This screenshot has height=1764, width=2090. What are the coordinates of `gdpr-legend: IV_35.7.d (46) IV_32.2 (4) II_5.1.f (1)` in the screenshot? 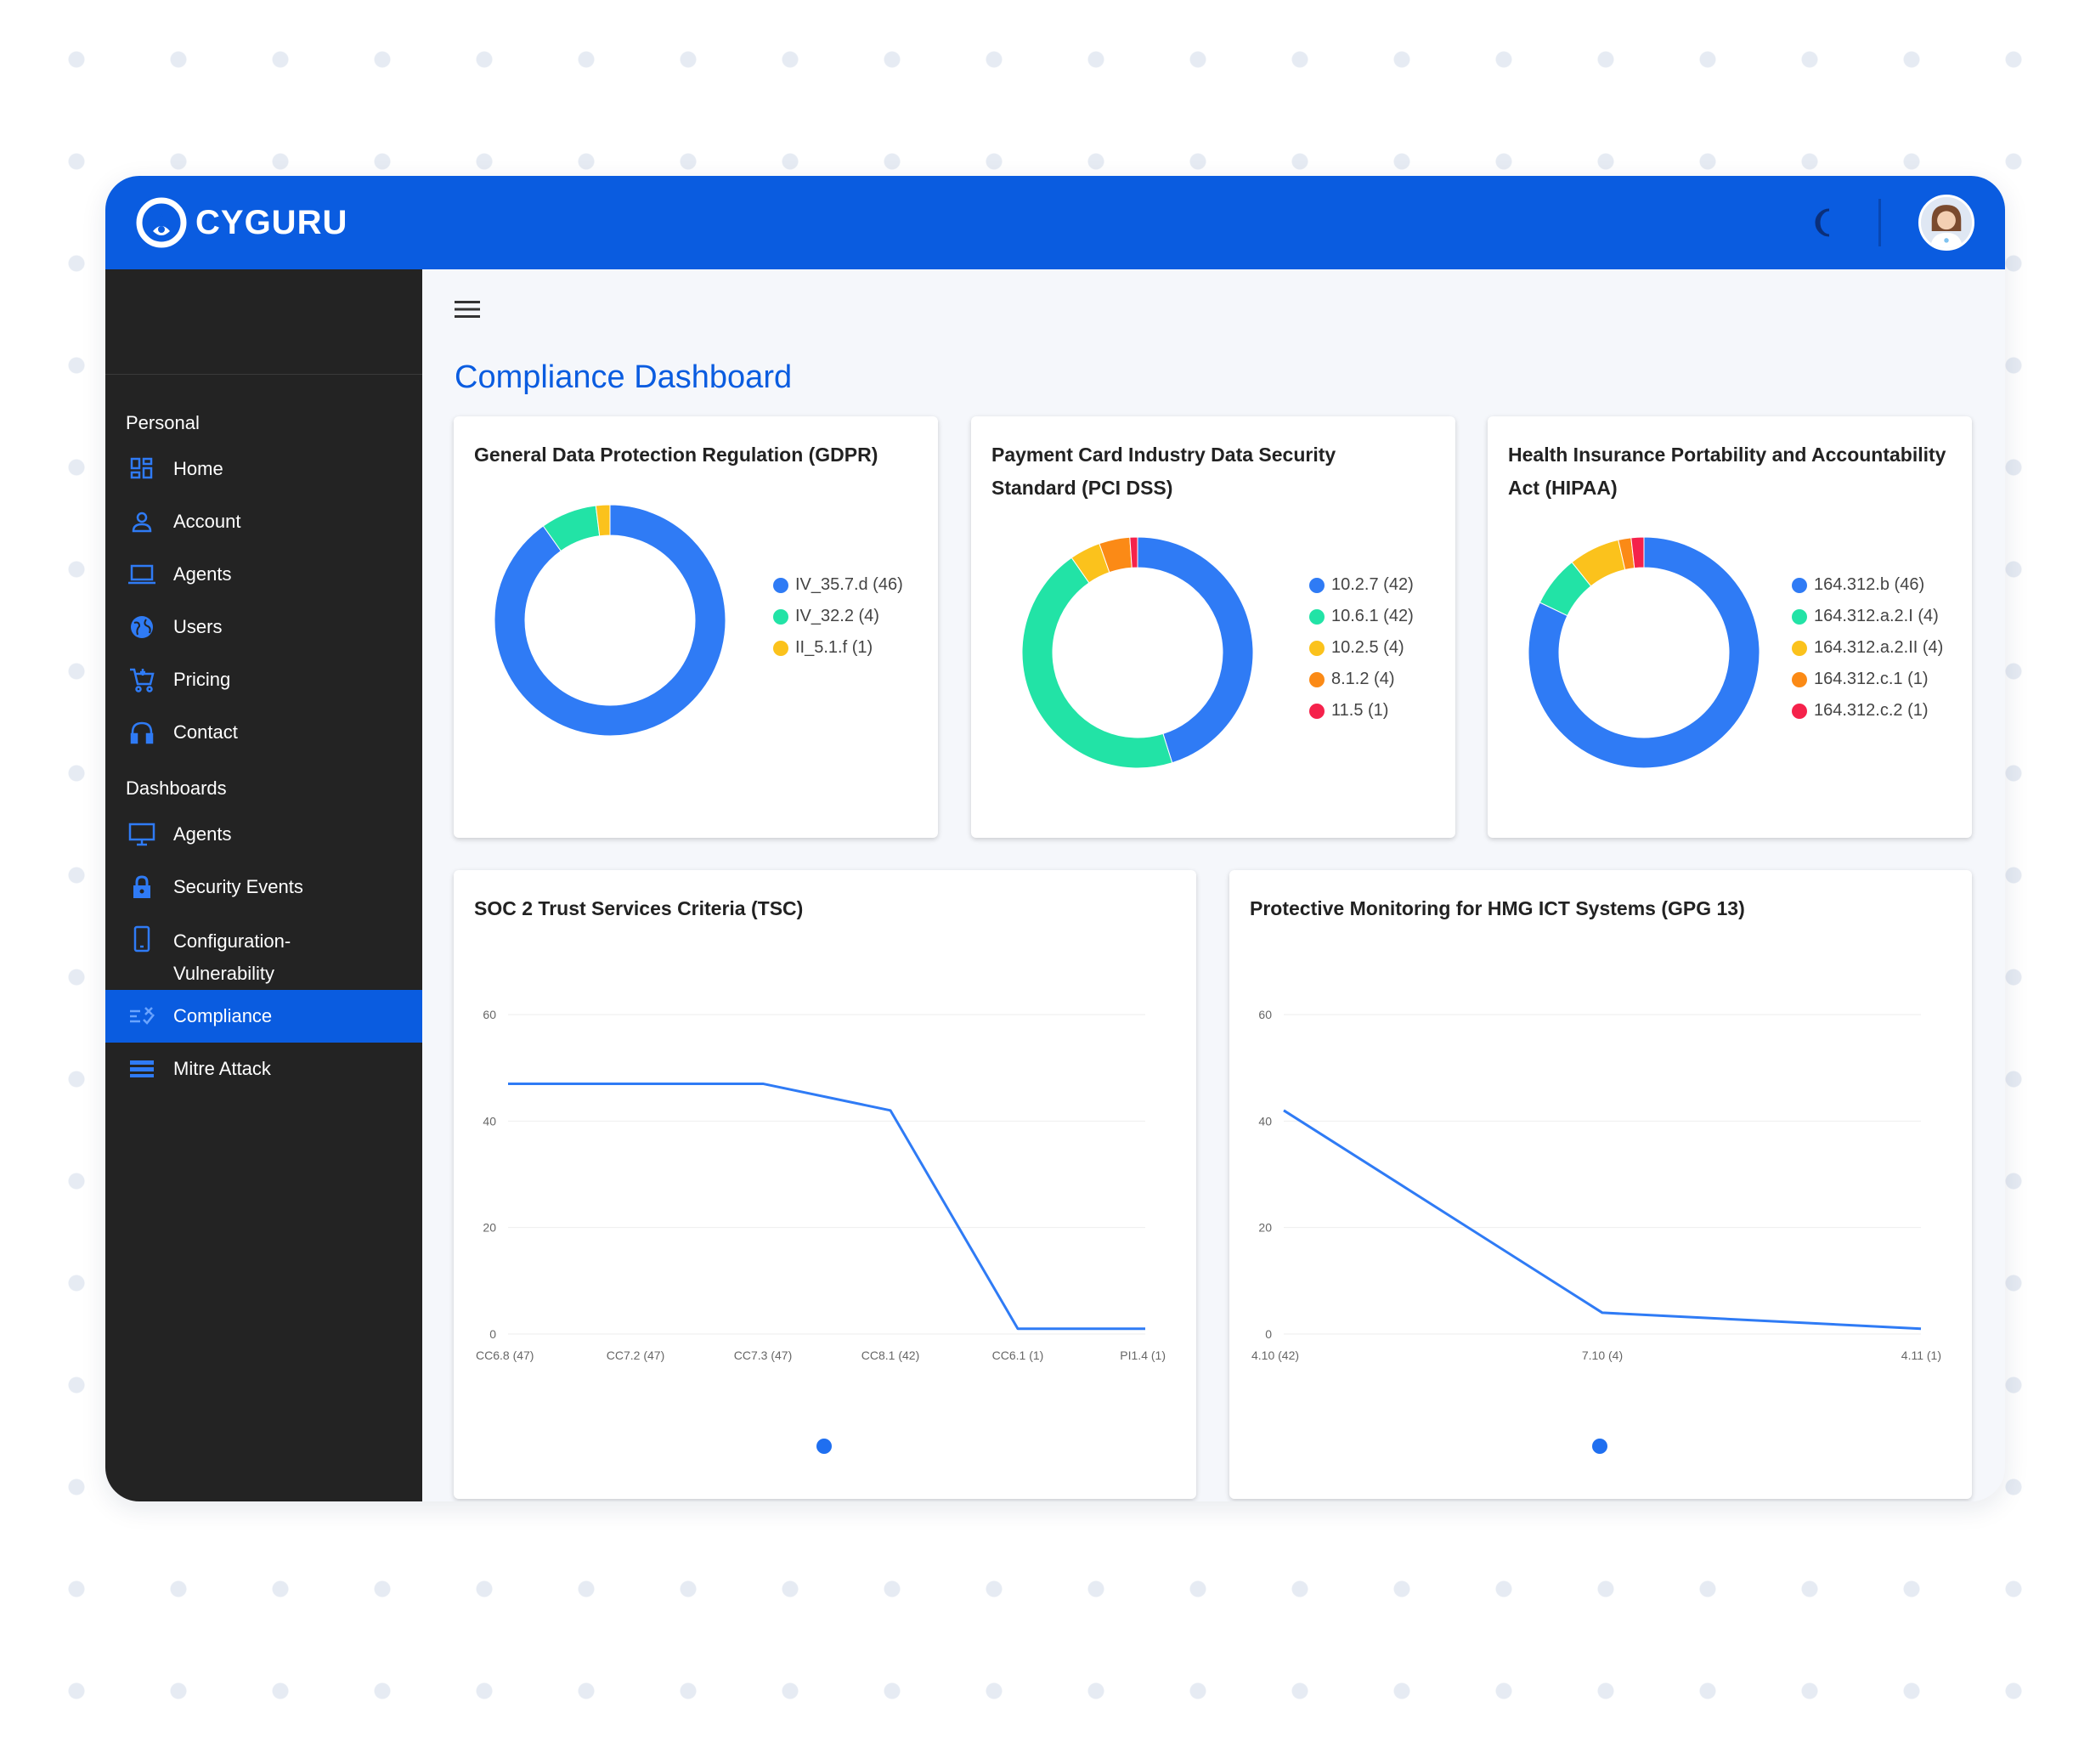 It's located at (838, 616).